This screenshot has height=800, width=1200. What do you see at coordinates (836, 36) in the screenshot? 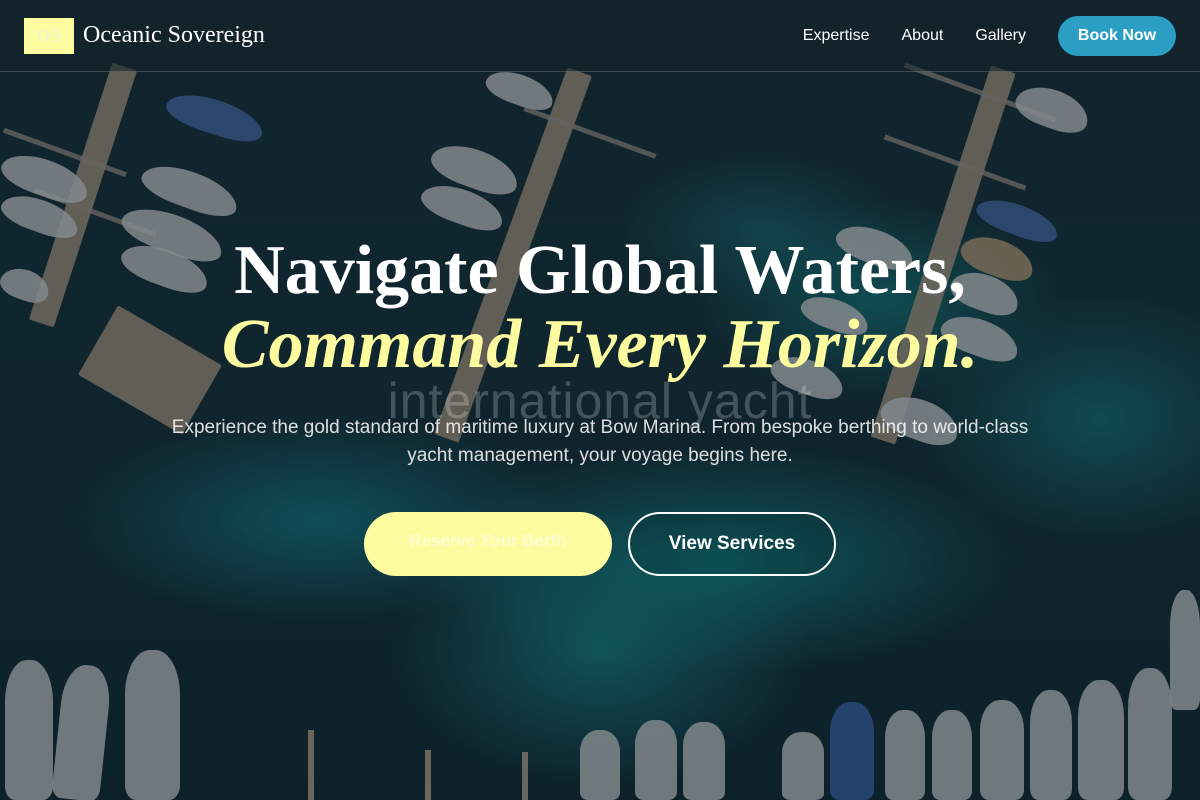
I see `nav-link-expertise: Expertise` at bounding box center [836, 36].